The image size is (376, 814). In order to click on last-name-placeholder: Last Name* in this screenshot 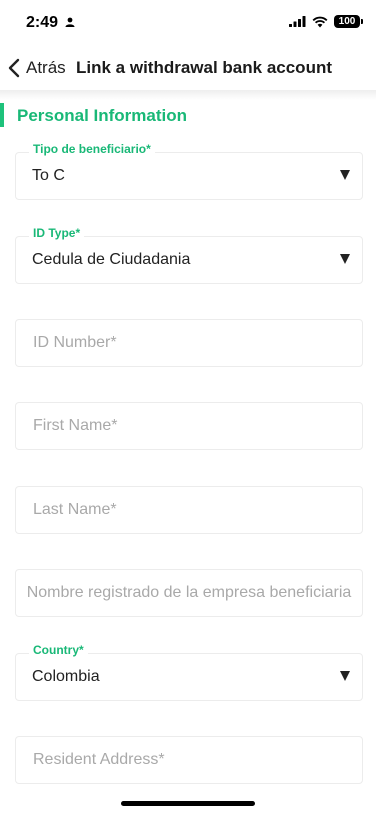, I will do `click(75, 509)`.